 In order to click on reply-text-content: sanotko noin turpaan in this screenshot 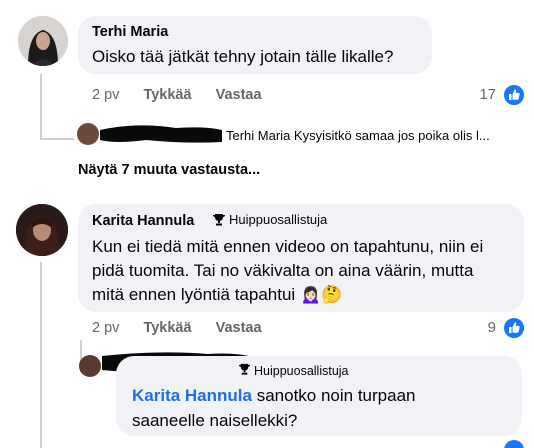, I will do `click(333, 395)`.